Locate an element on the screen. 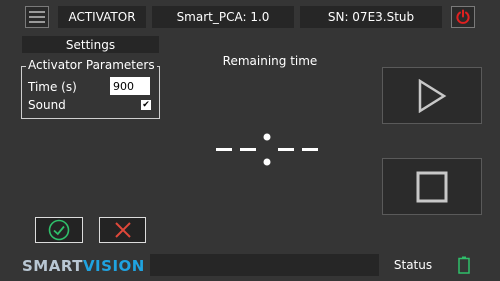 This screenshot has height=281, width=500. activator-parameters-title: Activator Parameters is located at coordinates (91, 65).